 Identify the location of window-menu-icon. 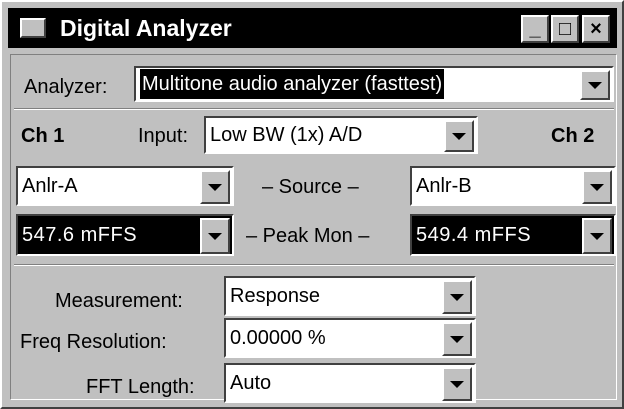
(33, 28).